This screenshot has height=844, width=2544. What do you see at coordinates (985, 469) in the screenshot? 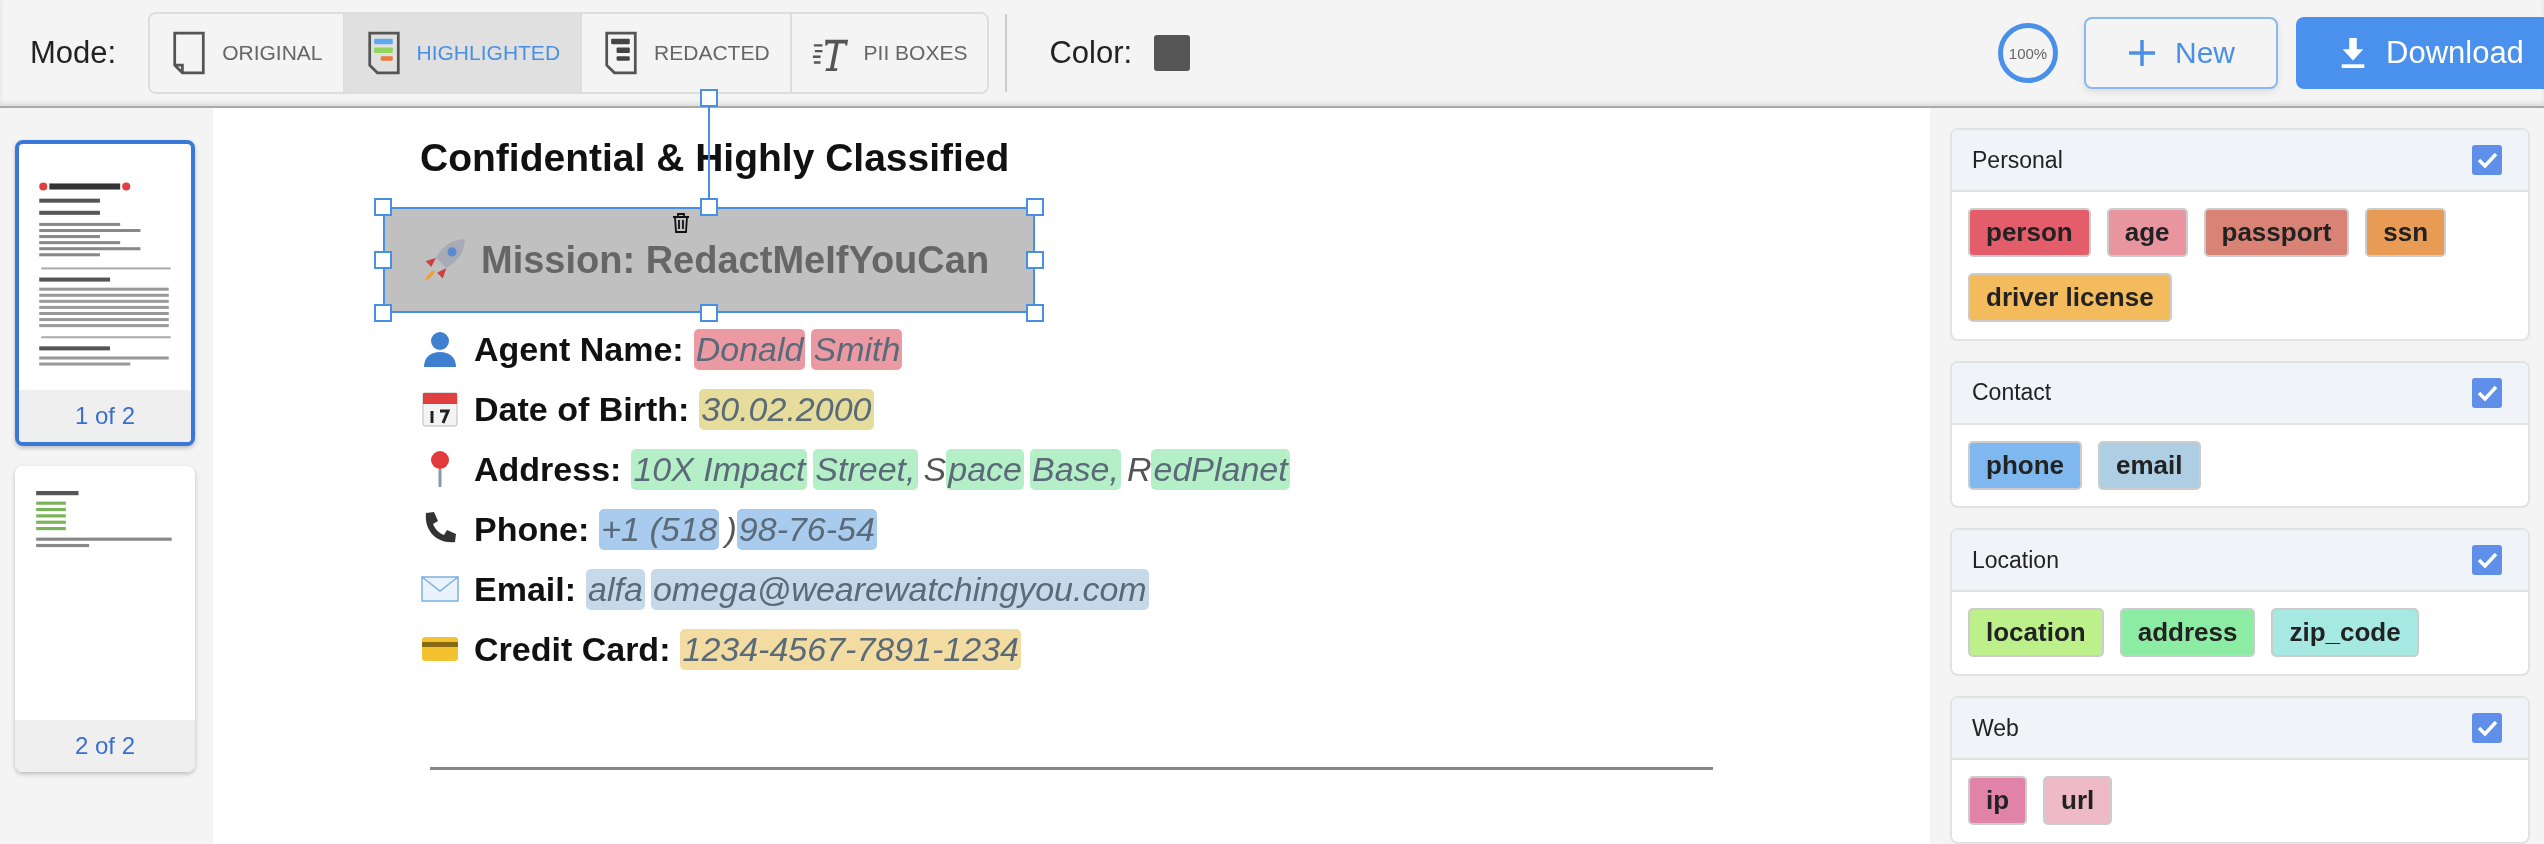
I see `field-value: pace` at bounding box center [985, 469].